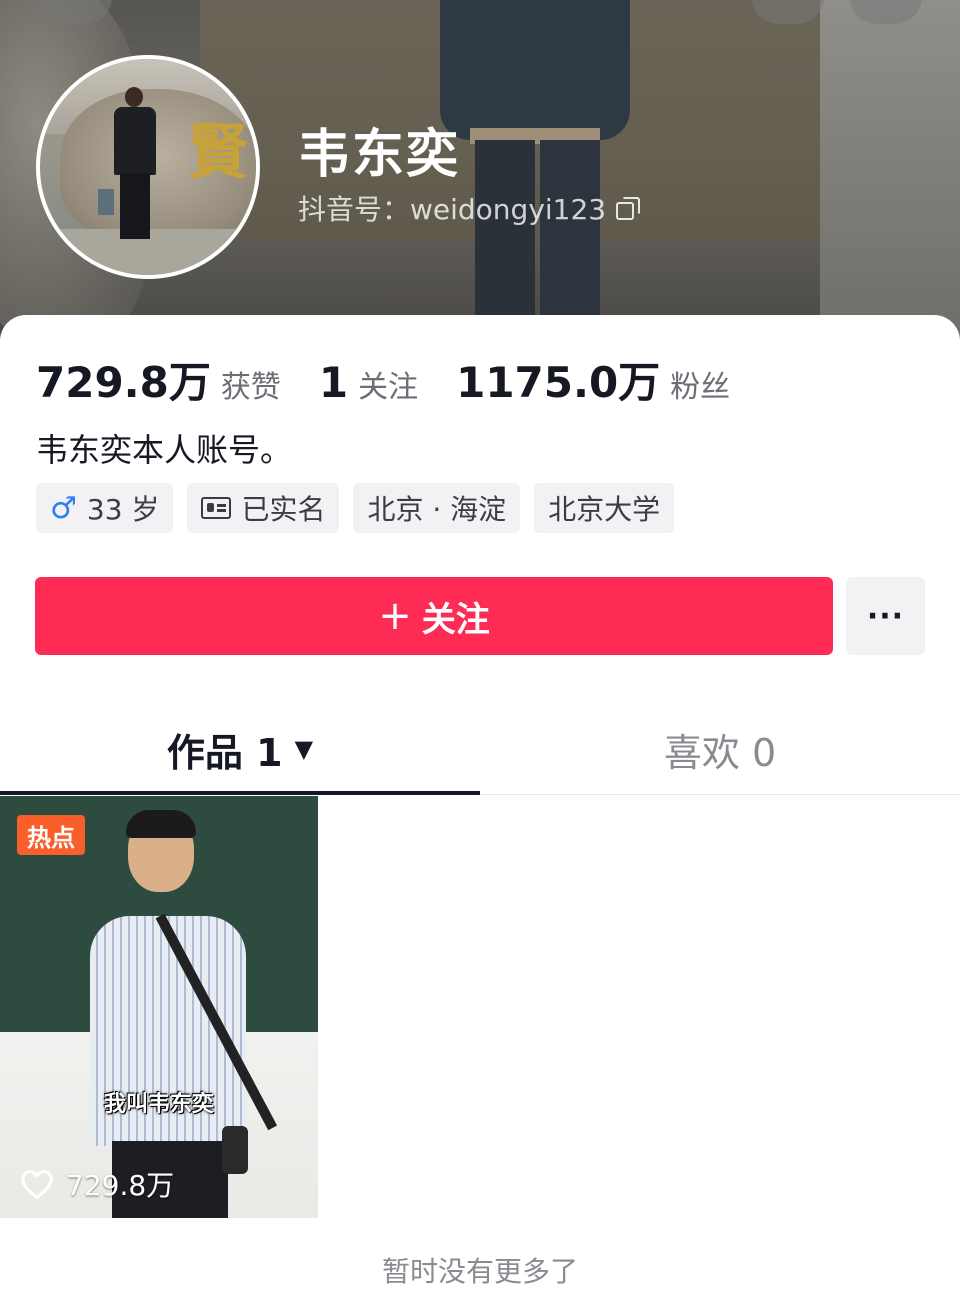 This screenshot has height=1298, width=960. What do you see at coordinates (628, 208) in the screenshot?
I see `copy-icon` at bounding box center [628, 208].